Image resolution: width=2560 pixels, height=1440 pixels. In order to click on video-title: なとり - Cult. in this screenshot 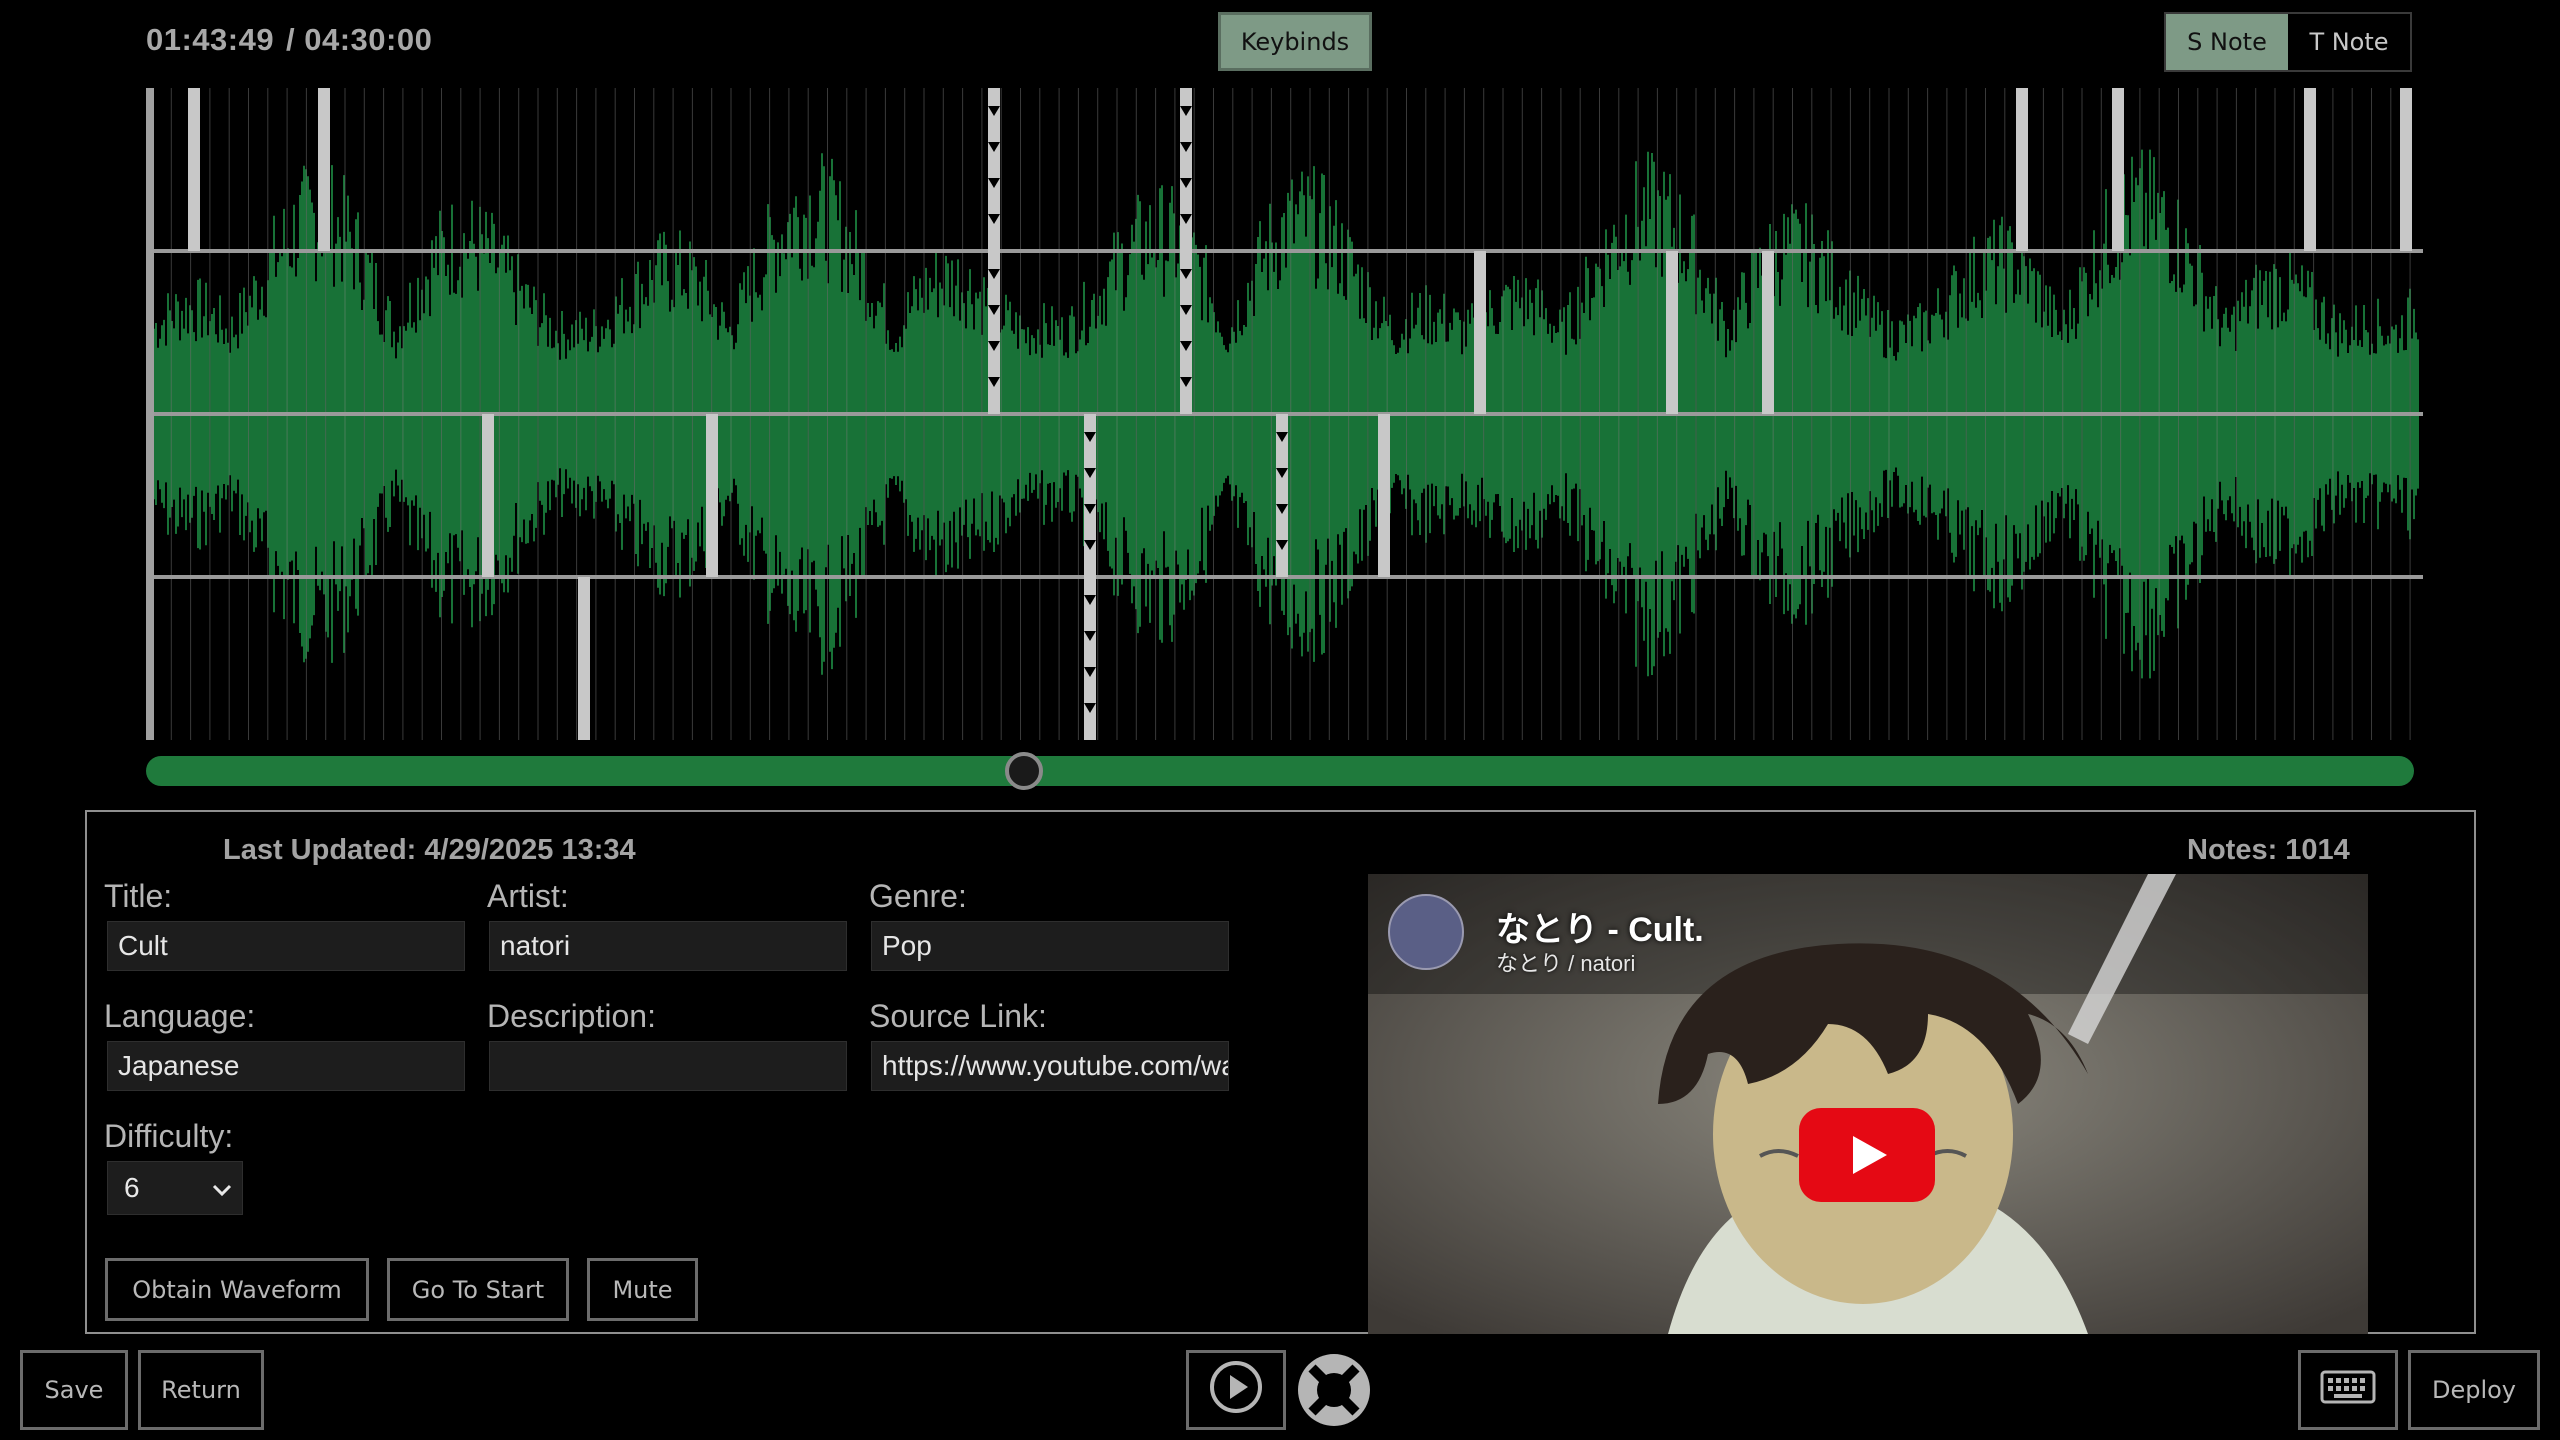, I will do `click(1600, 926)`.